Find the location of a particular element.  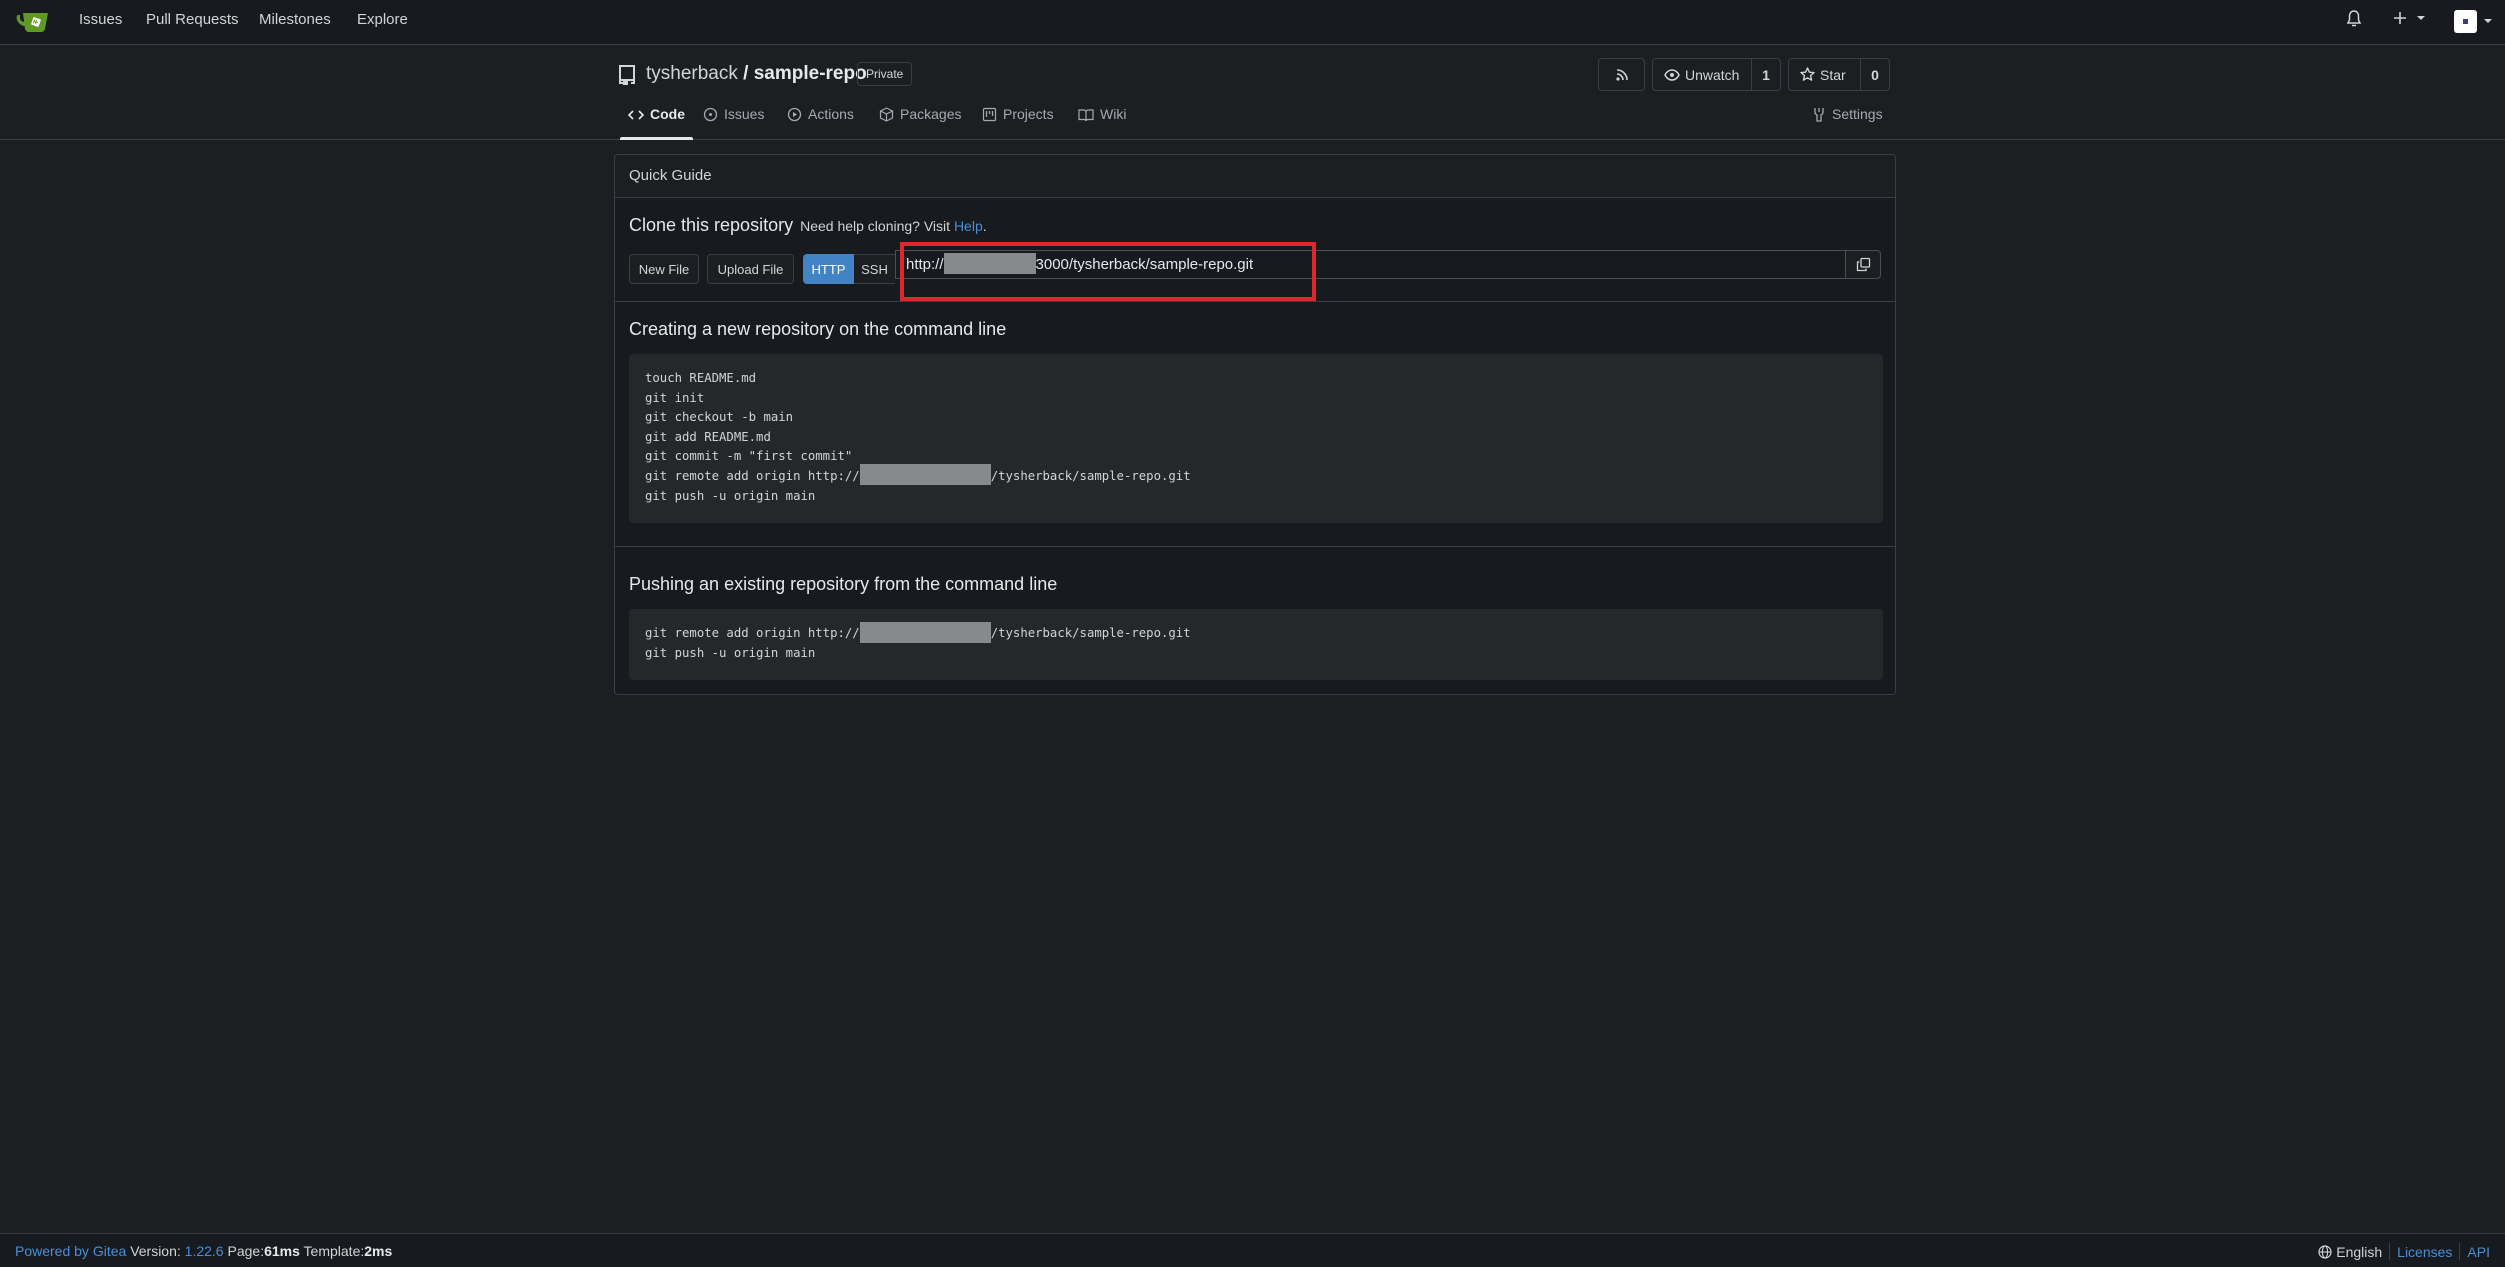

template-time: 2ms is located at coordinates (378, 1251).